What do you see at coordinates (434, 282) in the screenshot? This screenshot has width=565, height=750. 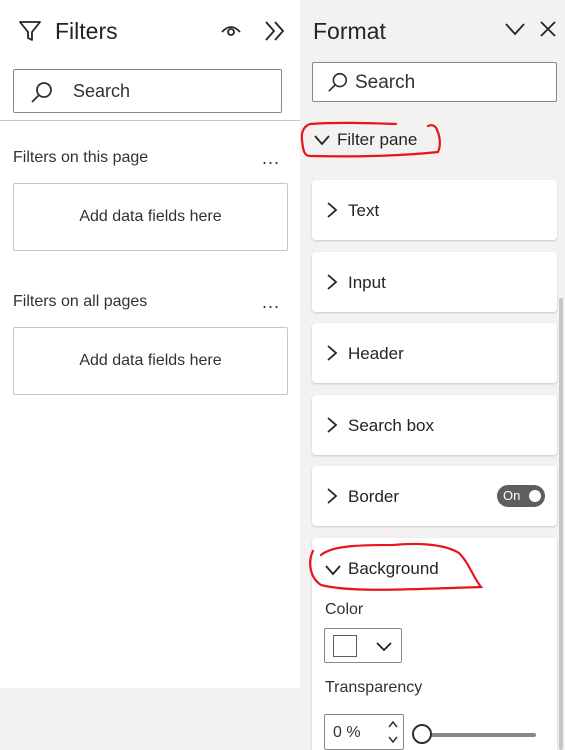 I see `card-input: Input` at bounding box center [434, 282].